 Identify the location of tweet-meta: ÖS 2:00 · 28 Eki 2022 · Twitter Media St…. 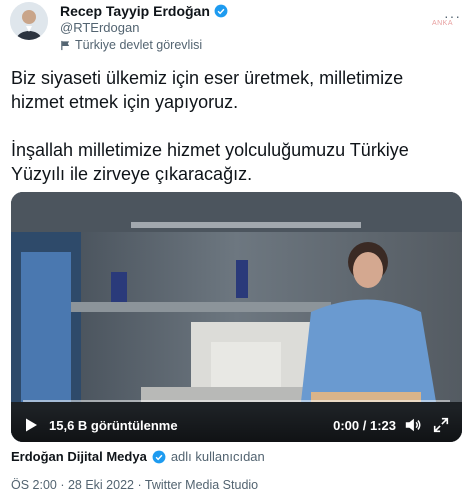
(135, 485).